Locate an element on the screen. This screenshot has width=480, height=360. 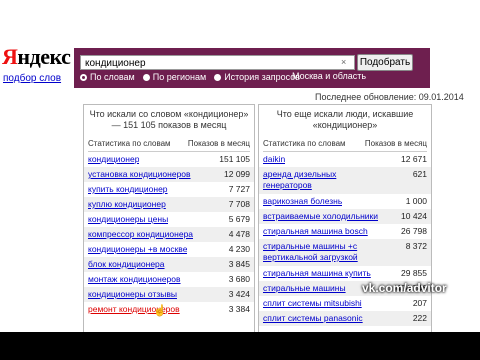
impressions: 7 708 is located at coordinates (239, 204).